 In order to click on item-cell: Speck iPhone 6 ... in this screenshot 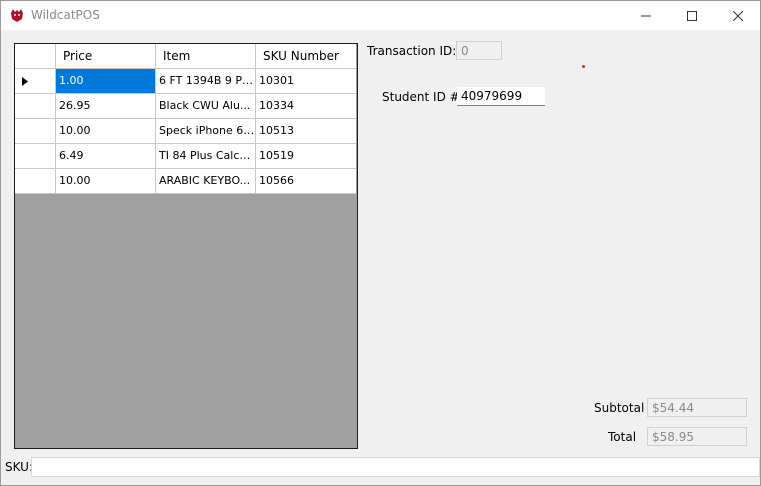, I will do `click(206, 131)`.